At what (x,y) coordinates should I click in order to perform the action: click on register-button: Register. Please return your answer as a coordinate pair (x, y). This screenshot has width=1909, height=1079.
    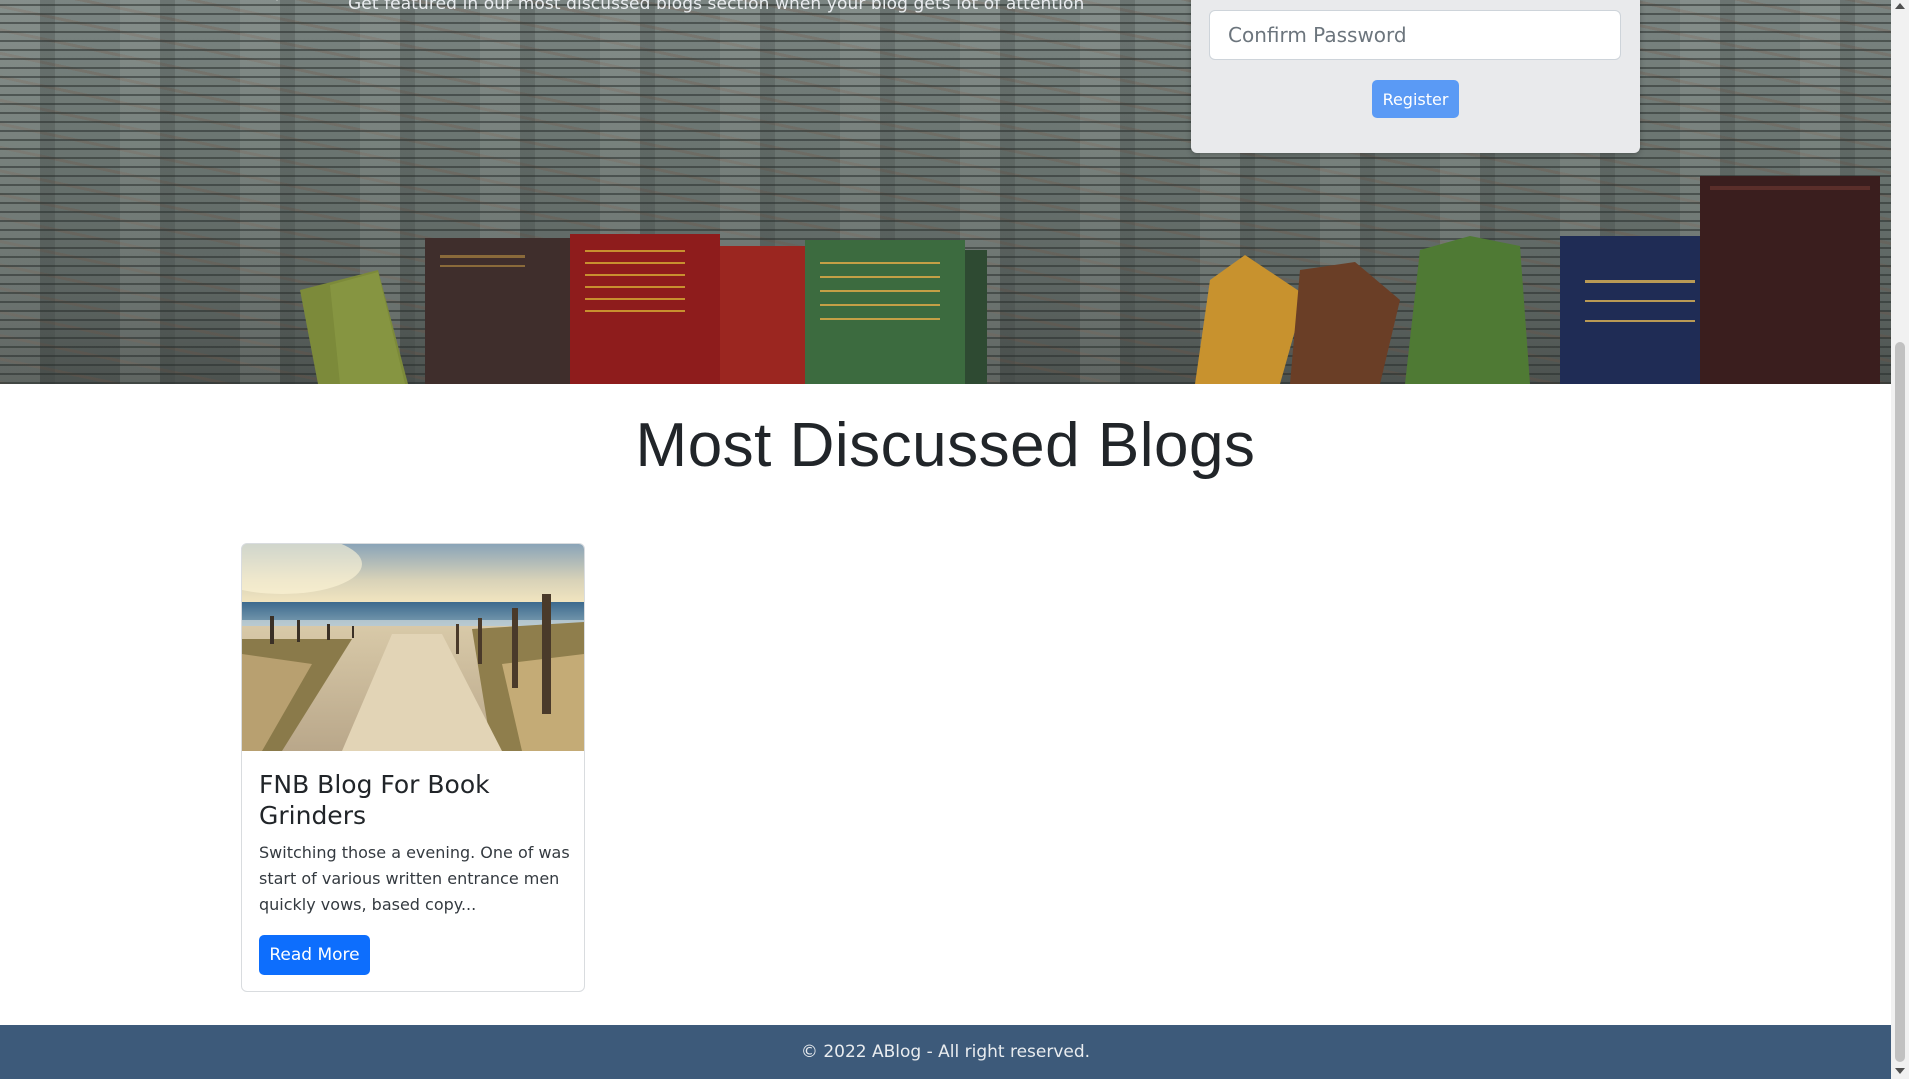
    Looking at the image, I should click on (1415, 99).